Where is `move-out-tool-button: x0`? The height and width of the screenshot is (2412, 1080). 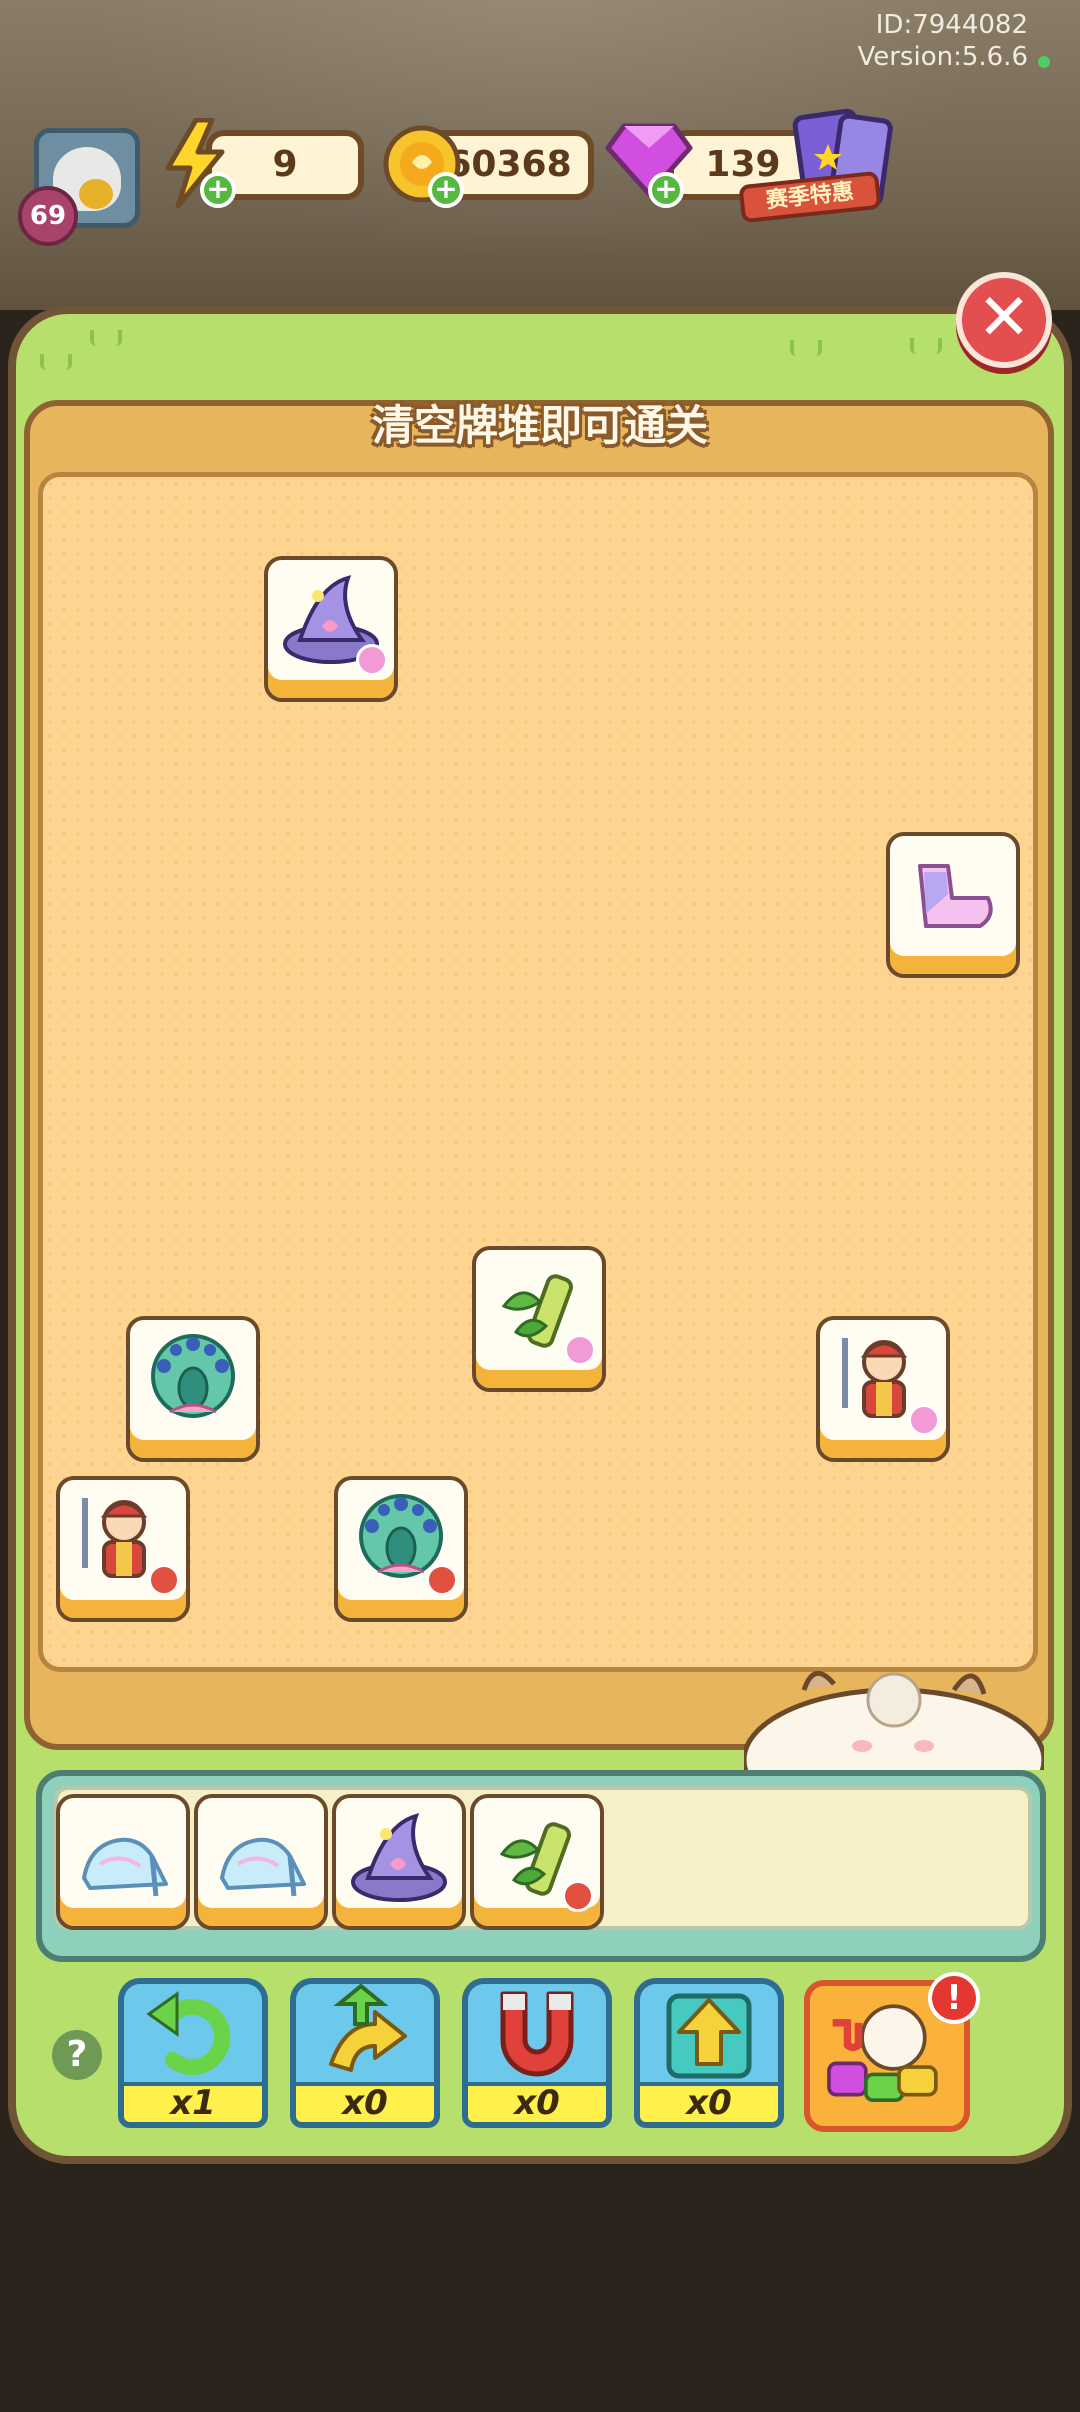
move-out-tool-button: x0 is located at coordinates (709, 2053).